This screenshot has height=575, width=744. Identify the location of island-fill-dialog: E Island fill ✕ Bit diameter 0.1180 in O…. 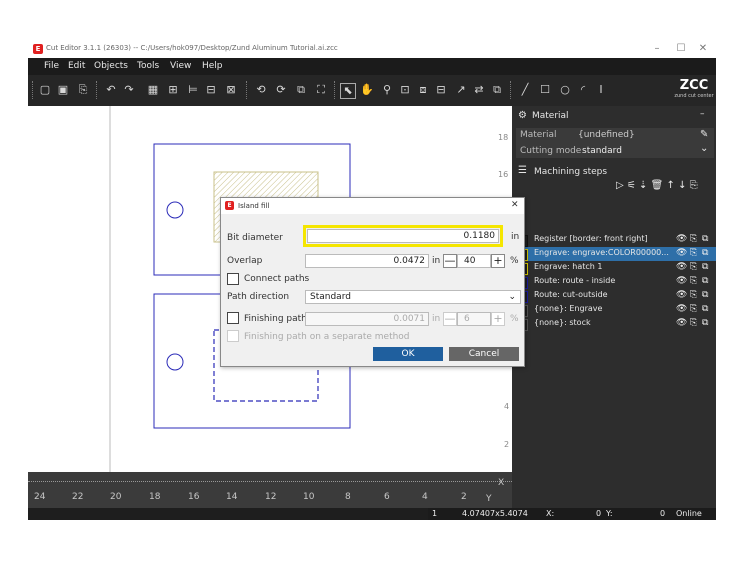
(372, 282).